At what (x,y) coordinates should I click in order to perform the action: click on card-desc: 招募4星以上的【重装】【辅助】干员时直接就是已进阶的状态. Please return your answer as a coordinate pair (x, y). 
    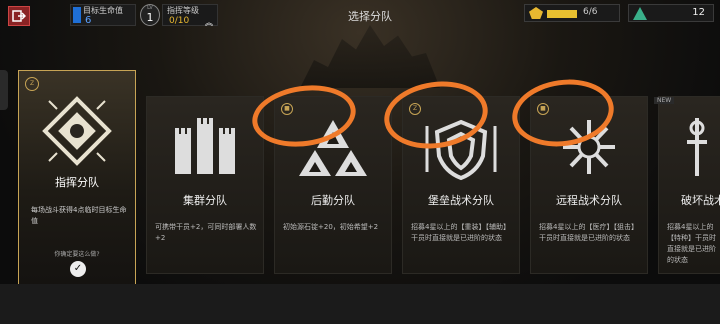
    Looking at the image, I should click on (460, 232).